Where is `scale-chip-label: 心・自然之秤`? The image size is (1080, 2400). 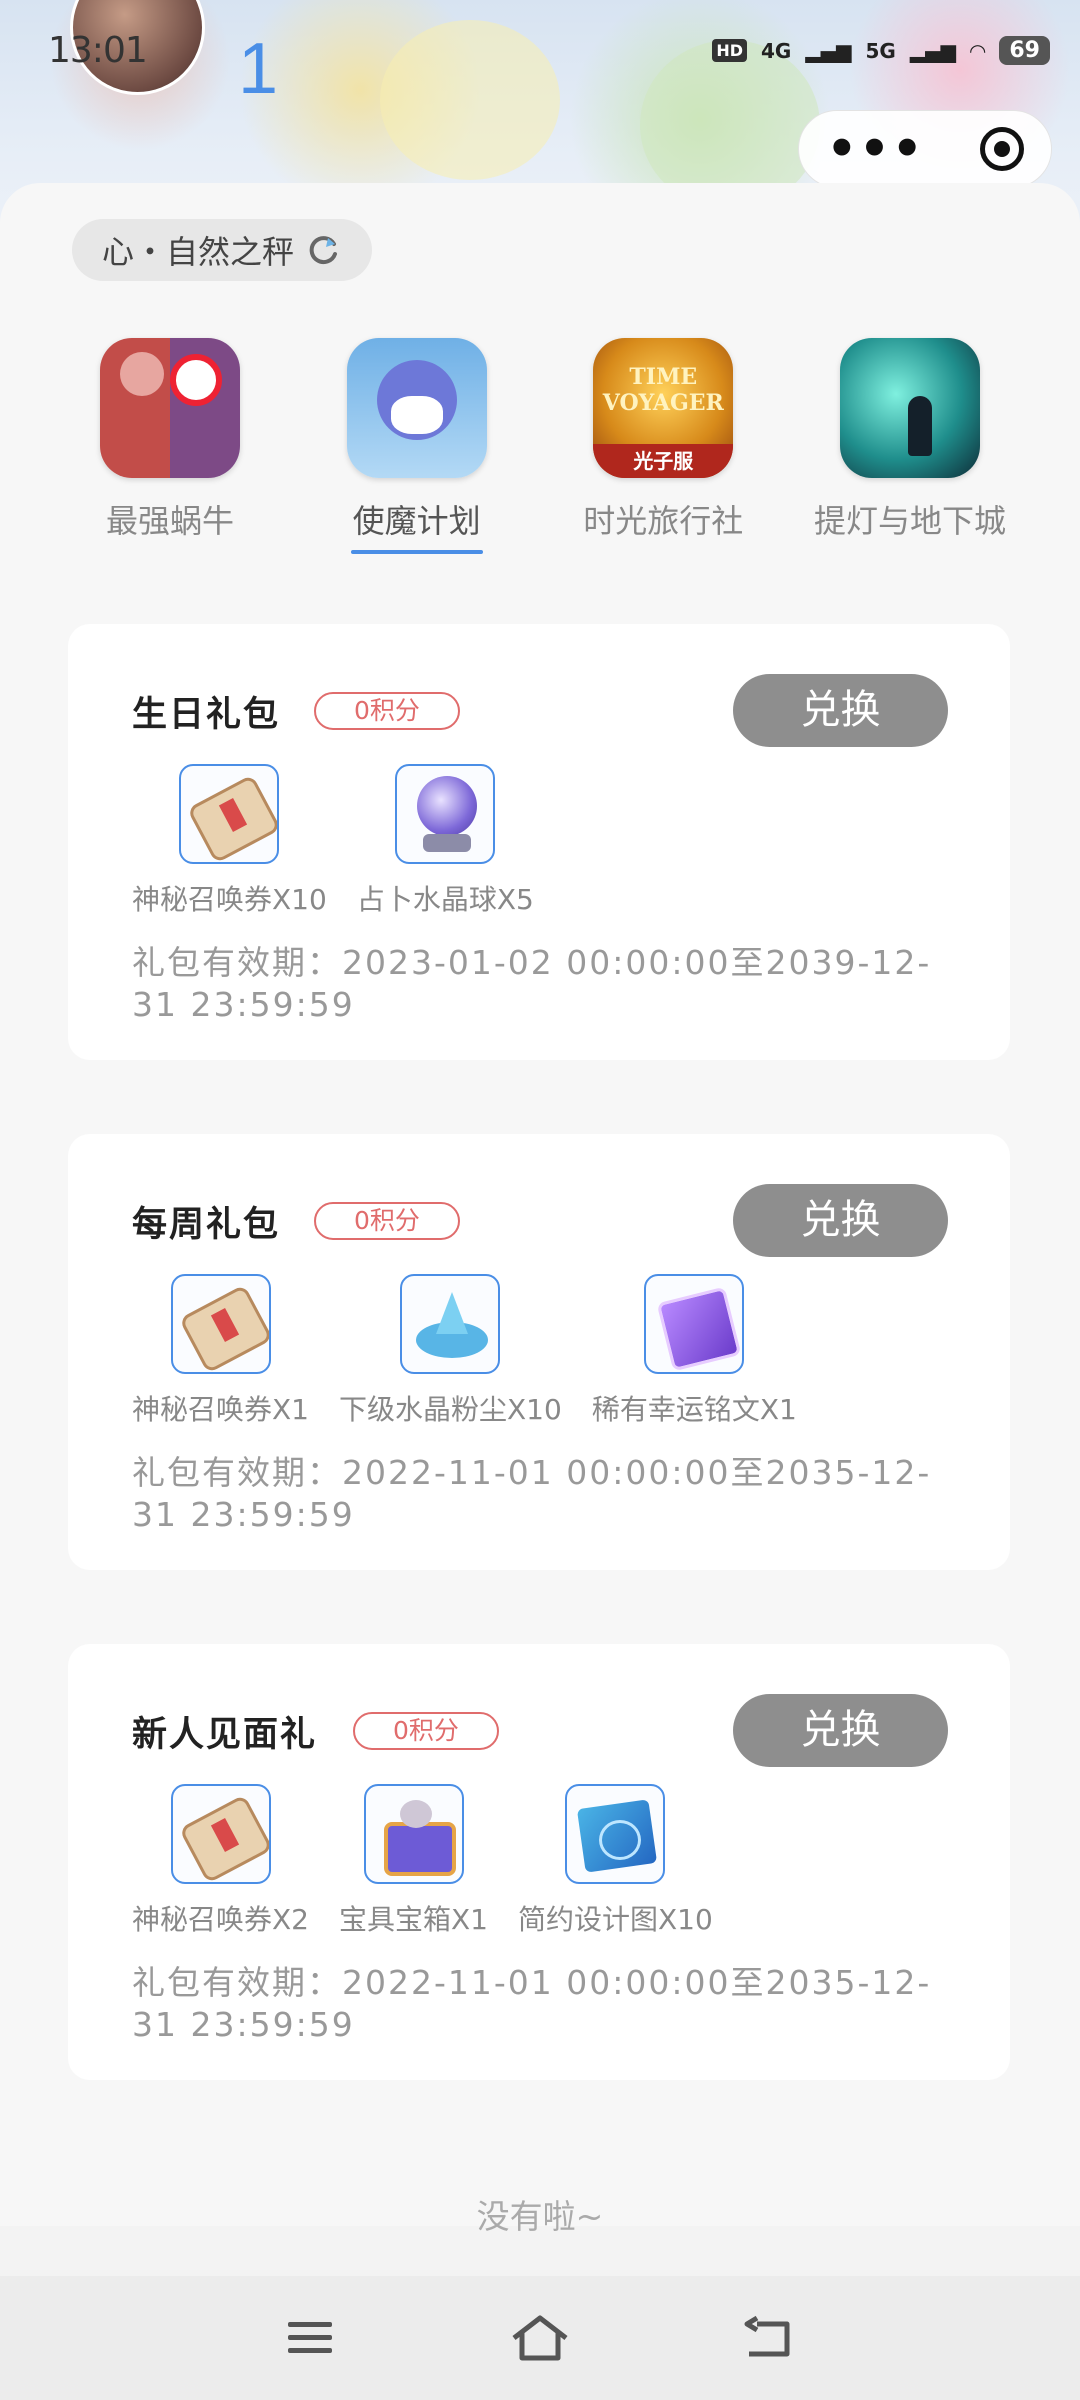 scale-chip-label: 心・自然之秤 is located at coordinates (198, 252).